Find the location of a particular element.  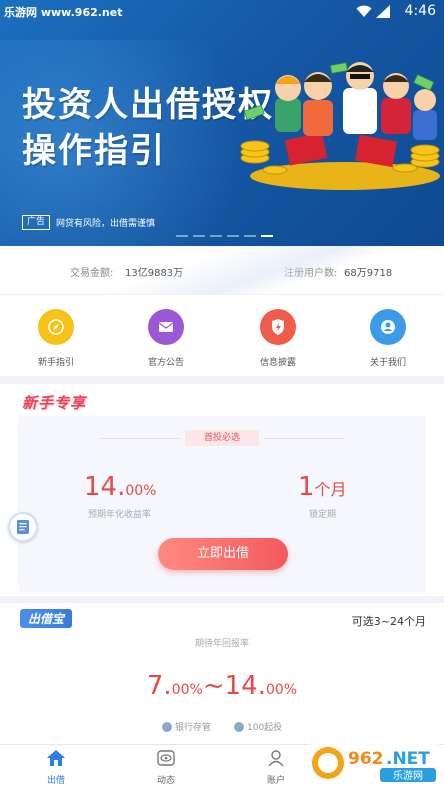

home-icon is located at coordinates (56, 758).